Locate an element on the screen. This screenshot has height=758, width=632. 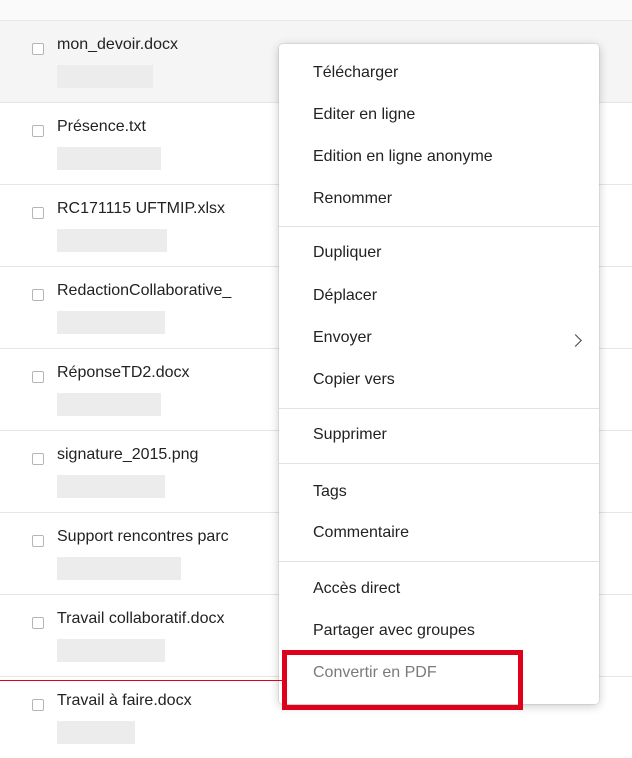
file-name: RedactionCollaborative_ is located at coordinates (144, 291).